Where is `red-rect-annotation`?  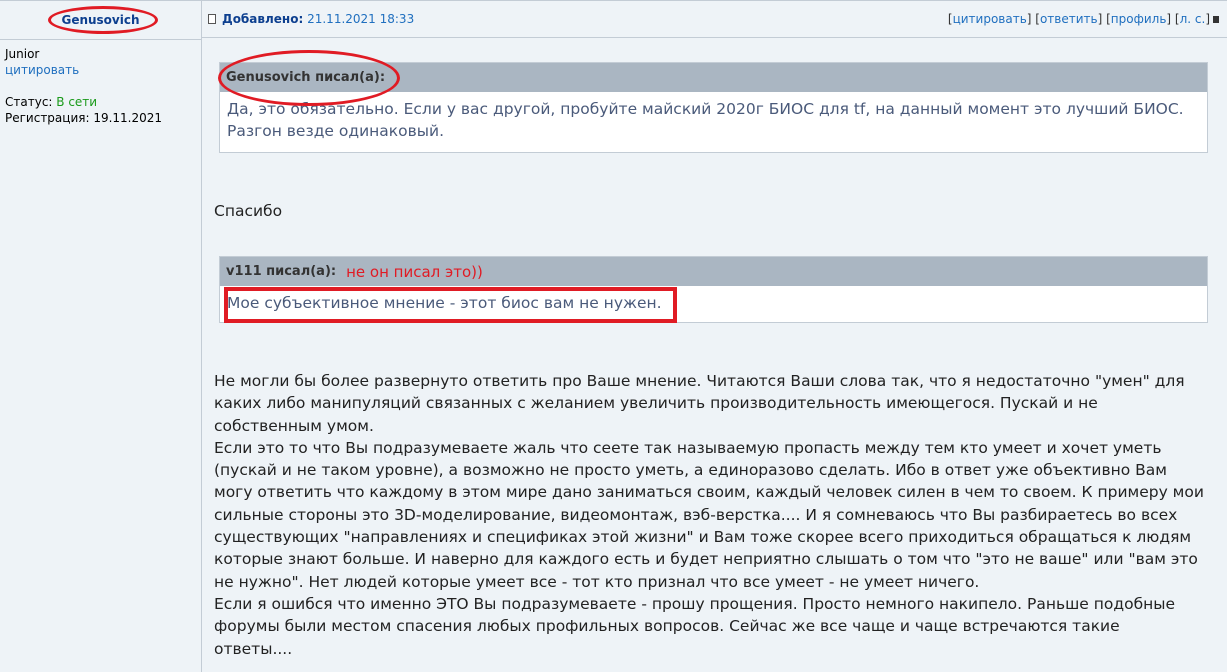
red-rect-annotation is located at coordinates (450, 305).